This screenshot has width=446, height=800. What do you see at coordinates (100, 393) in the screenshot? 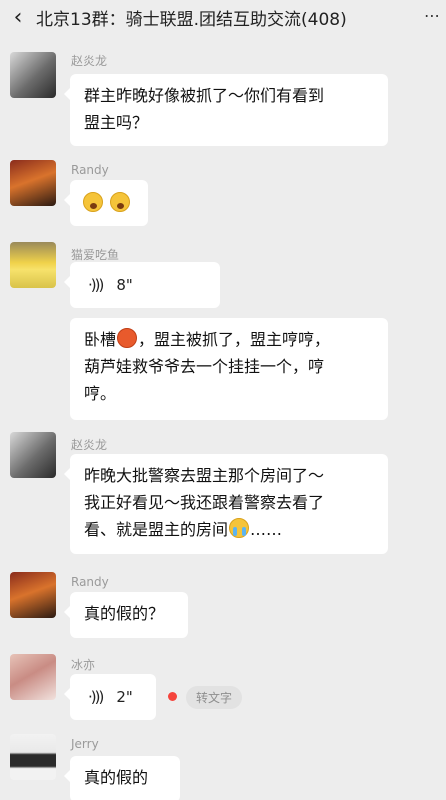
I see `message-text: 哼。` at bounding box center [100, 393].